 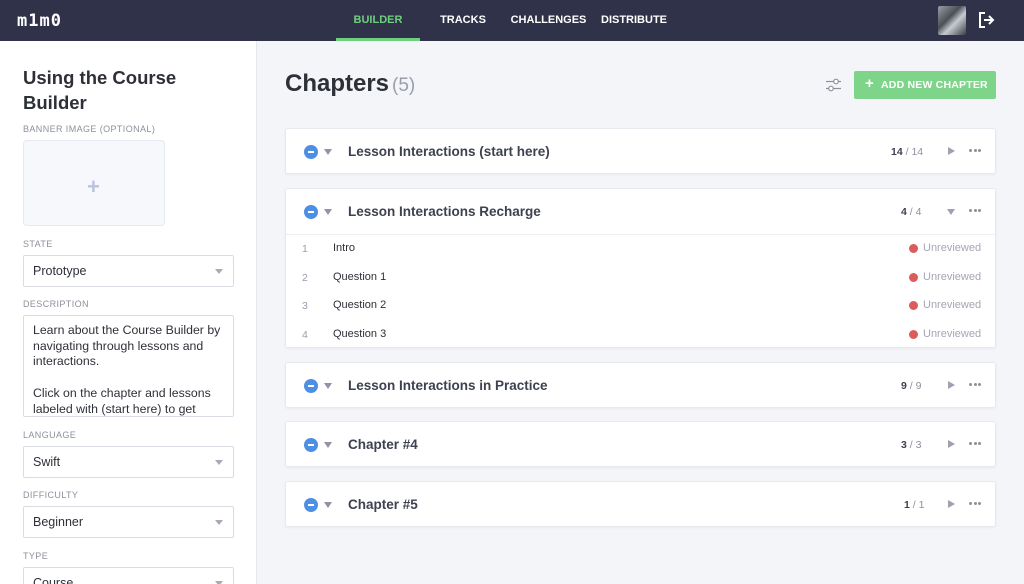 What do you see at coordinates (952, 20) in the screenshot?
I see `user-avatar` at bounding box center [952, 20].